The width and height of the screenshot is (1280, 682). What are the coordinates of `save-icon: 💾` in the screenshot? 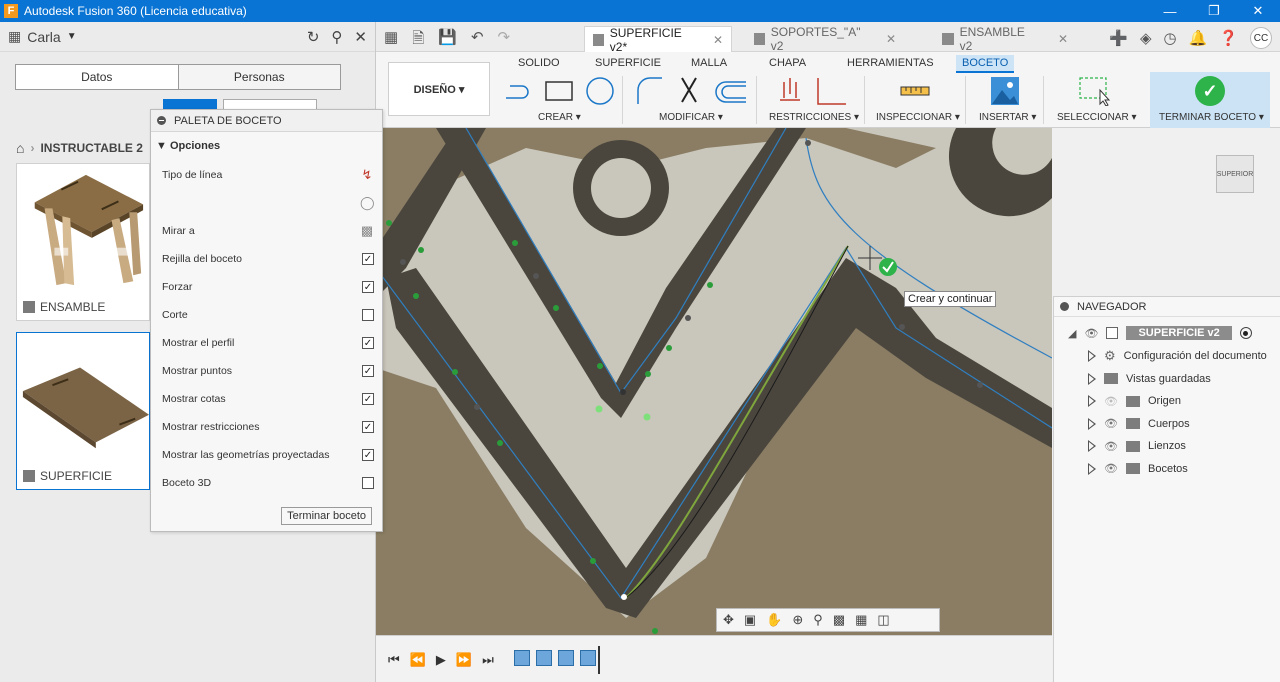 It's located at (447, 40).